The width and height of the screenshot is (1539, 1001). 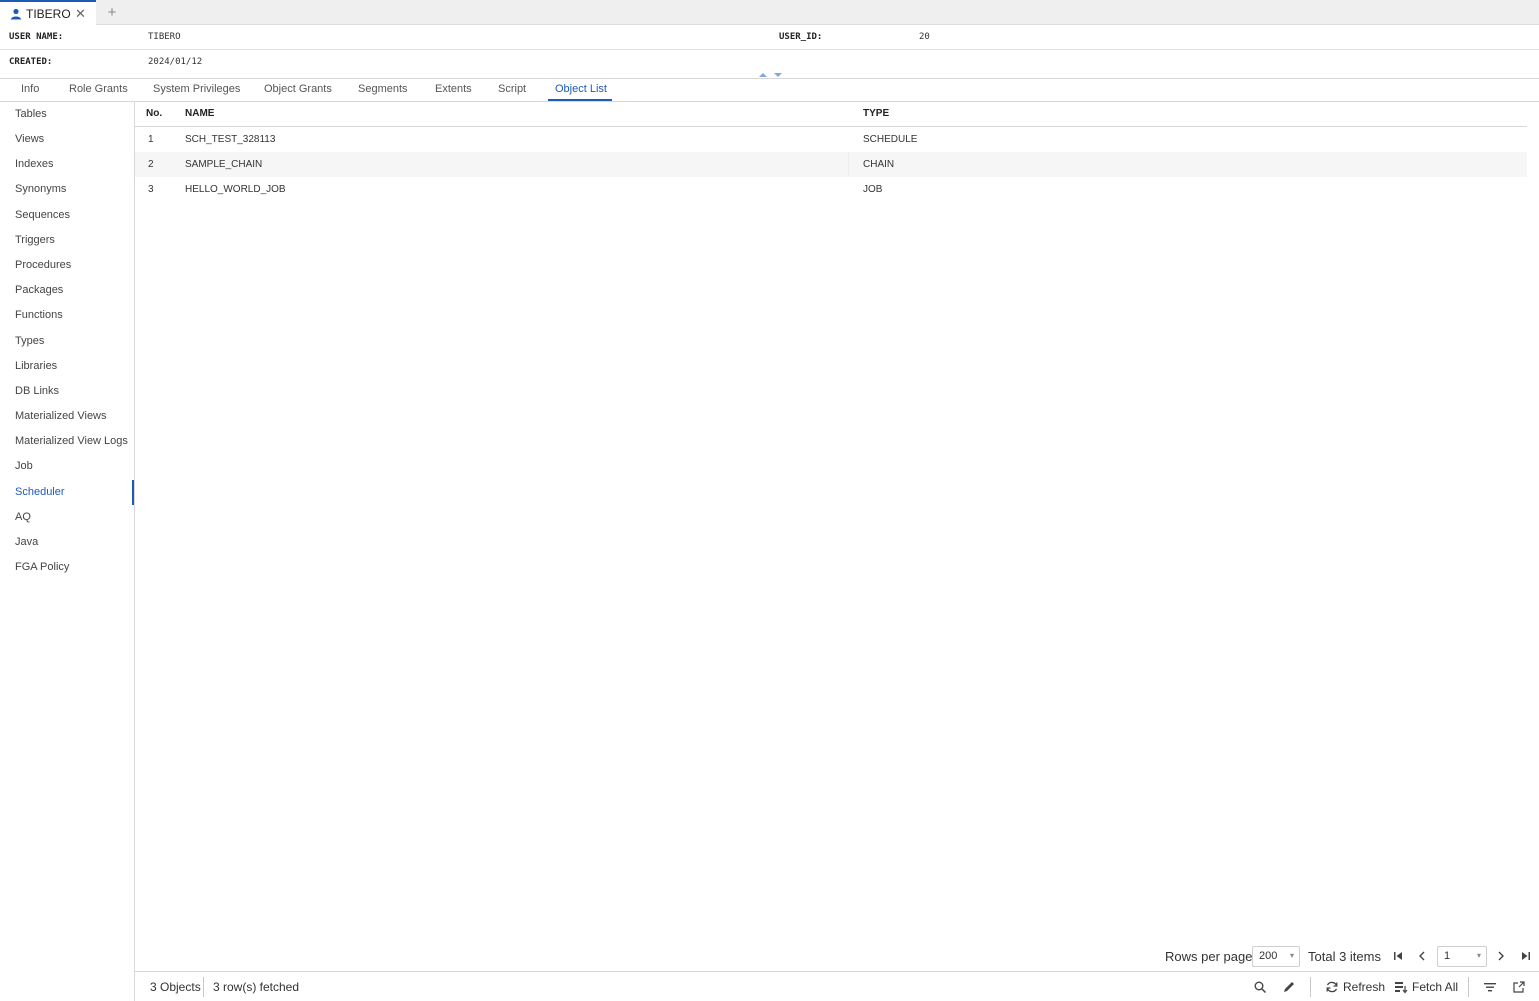 What do you see at coordinates (42, 567) in the screenshot?
I see `sidebar-item-fga-policy: FGA Policy` at bounding box center [42, 567].